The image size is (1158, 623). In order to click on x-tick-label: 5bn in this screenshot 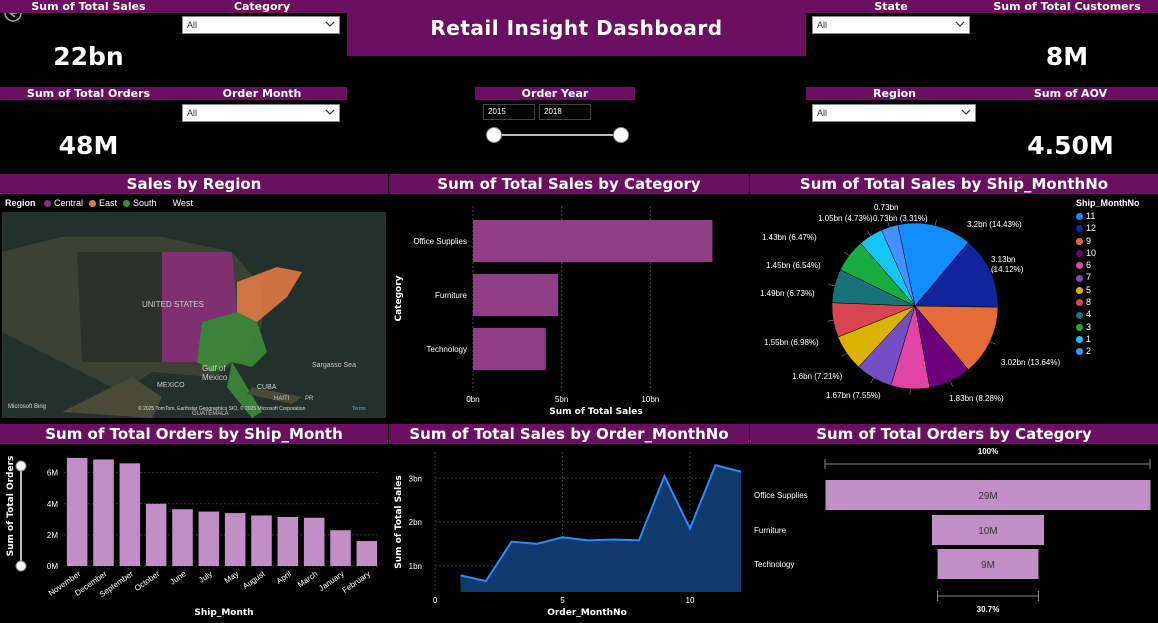, I will do `click(561, 399)`.